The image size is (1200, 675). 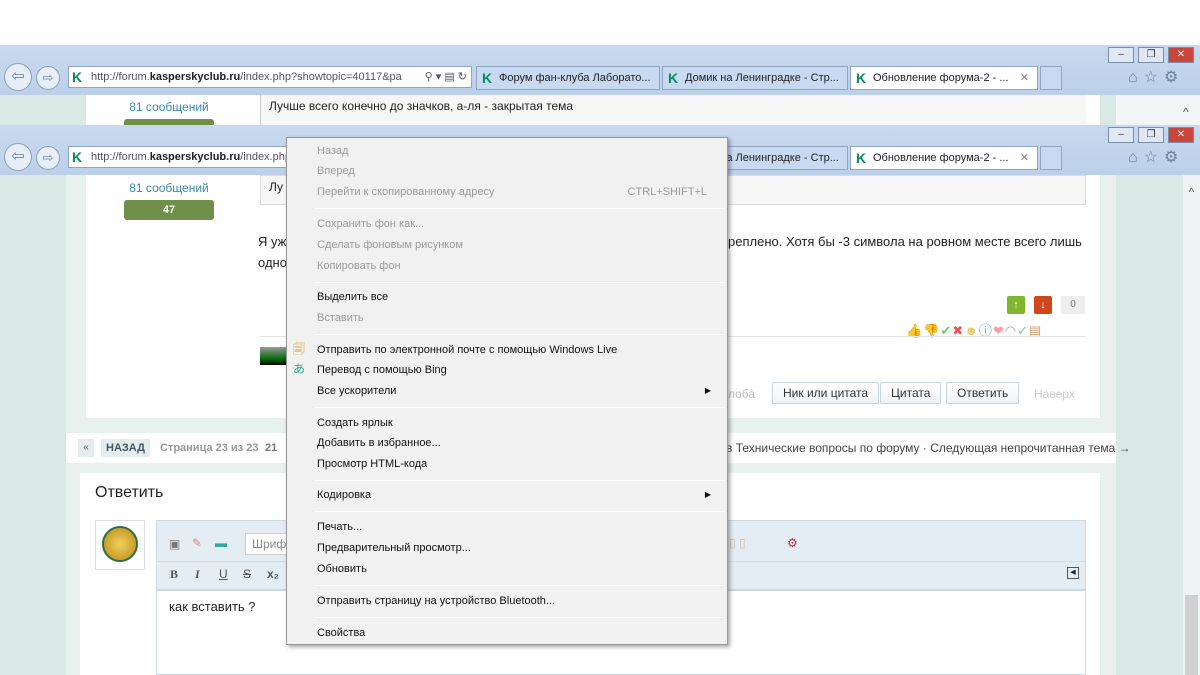 I want to click on submenu-arrow-icon: ▶, so click(x=707, y=494).